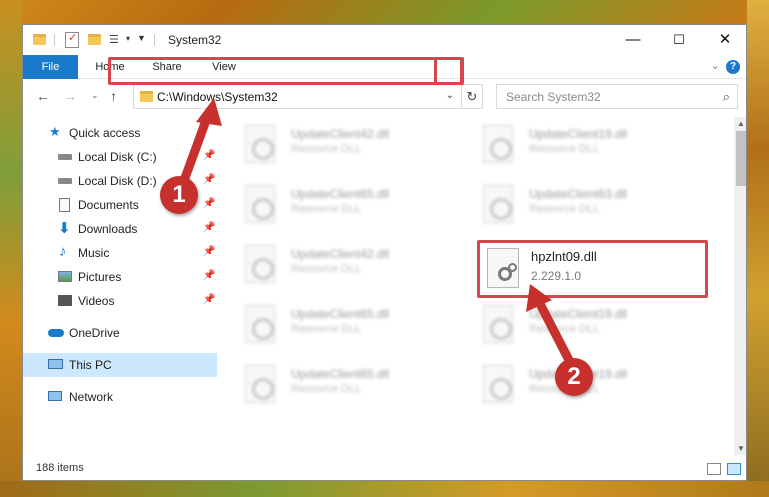 The image size is (769, 497). Describe the element at coordinates (128, 42) in the screenshot. I see `chevron-down-icon: ▾` at that location.